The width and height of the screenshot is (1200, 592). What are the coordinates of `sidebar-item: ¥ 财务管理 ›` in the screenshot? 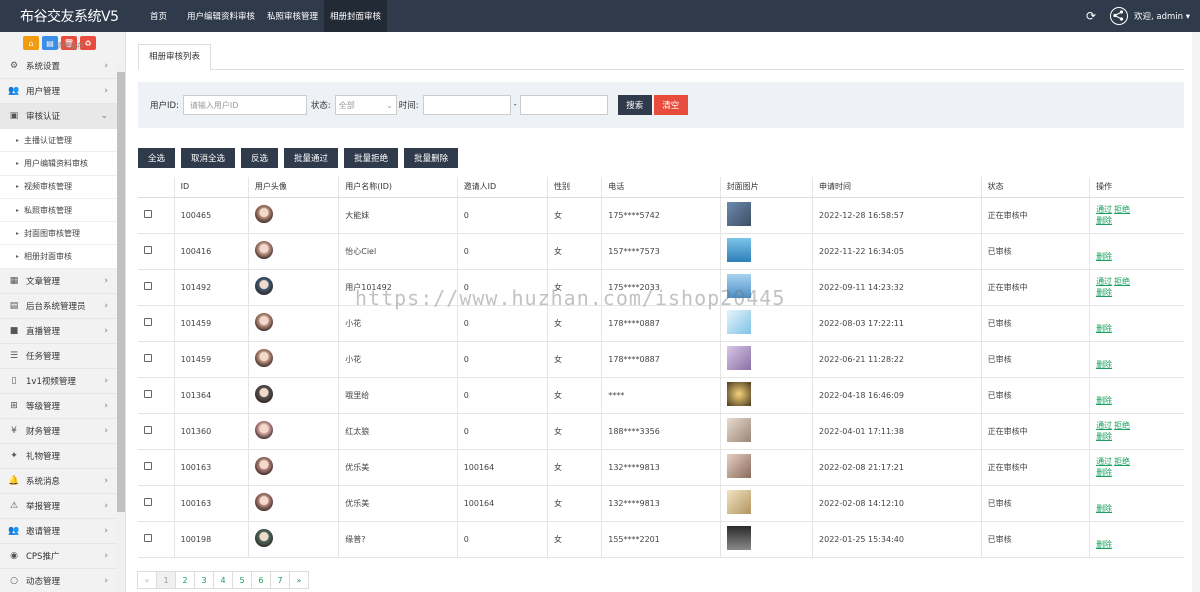 It's located at (59, 431).